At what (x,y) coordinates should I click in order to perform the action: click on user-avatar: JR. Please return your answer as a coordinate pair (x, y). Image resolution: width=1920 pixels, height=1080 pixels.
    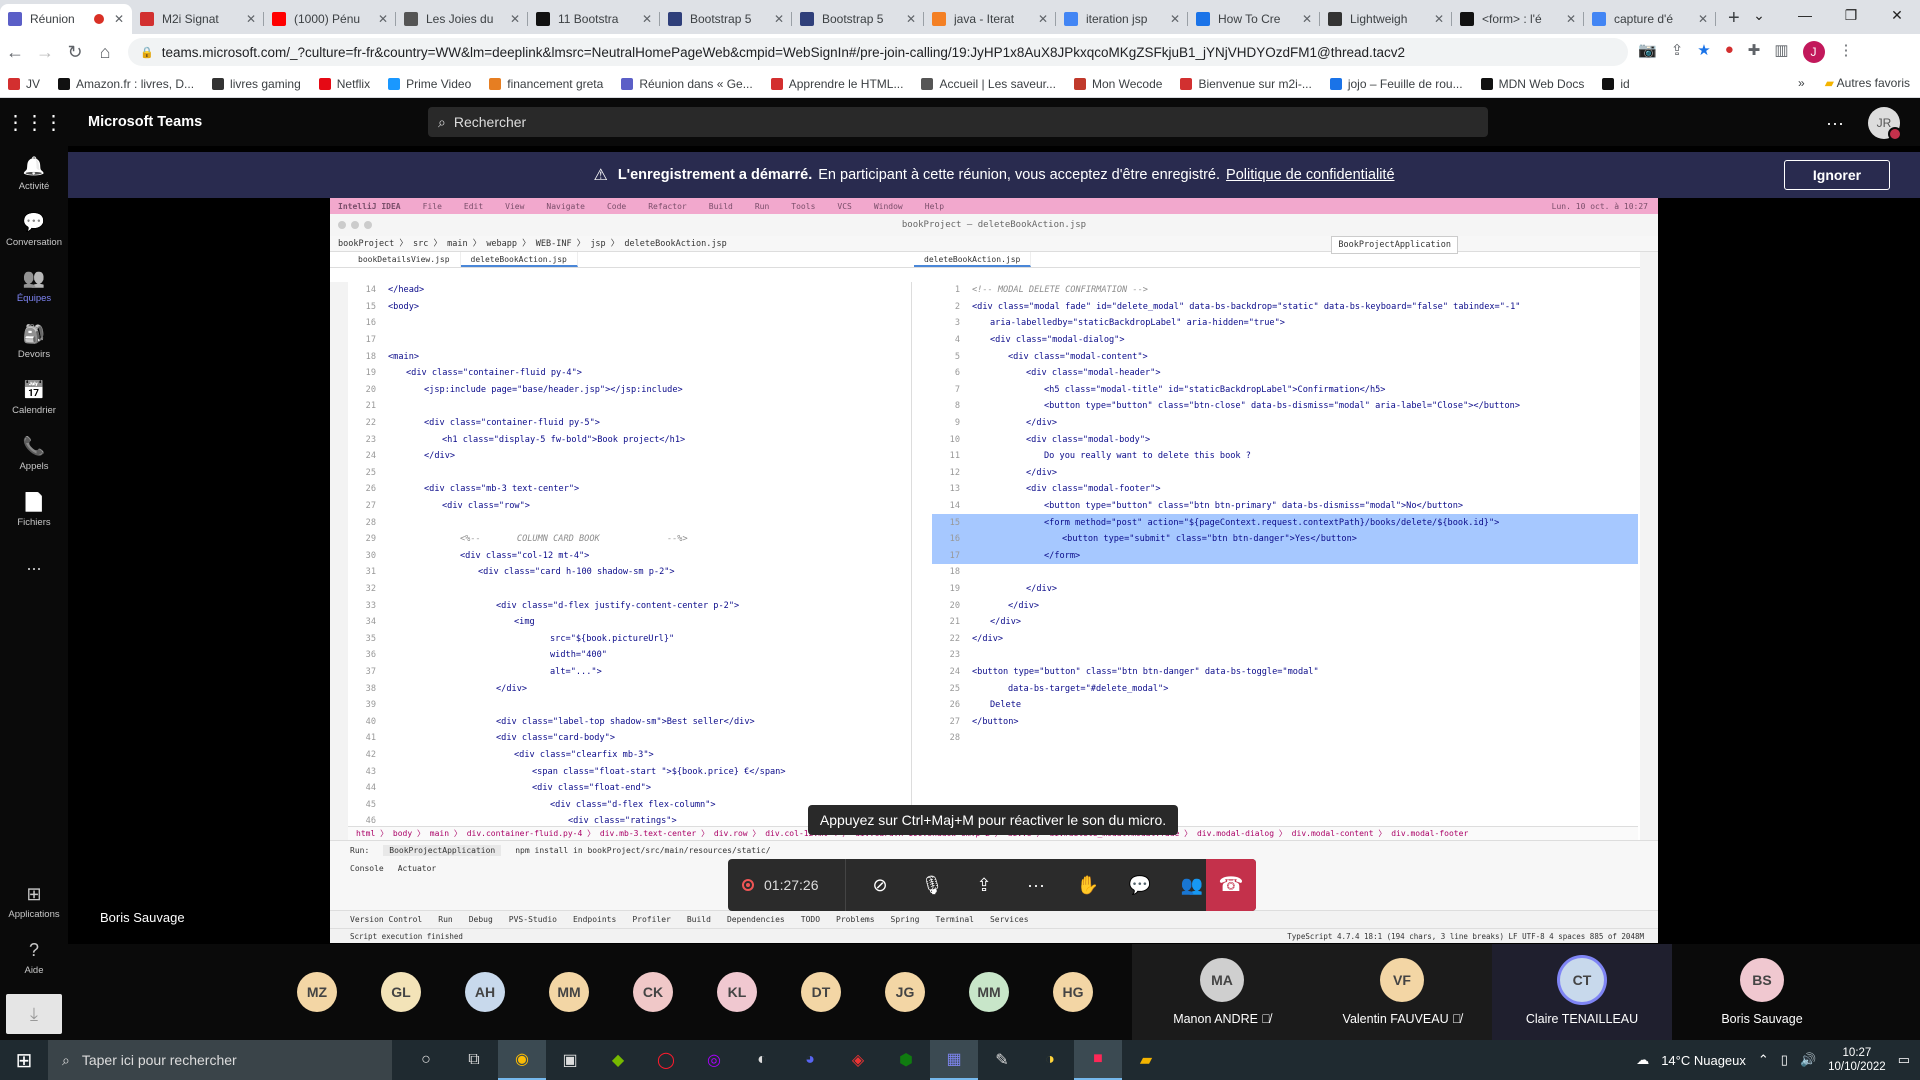
    Looking at the image, I should click on (1885, 124).